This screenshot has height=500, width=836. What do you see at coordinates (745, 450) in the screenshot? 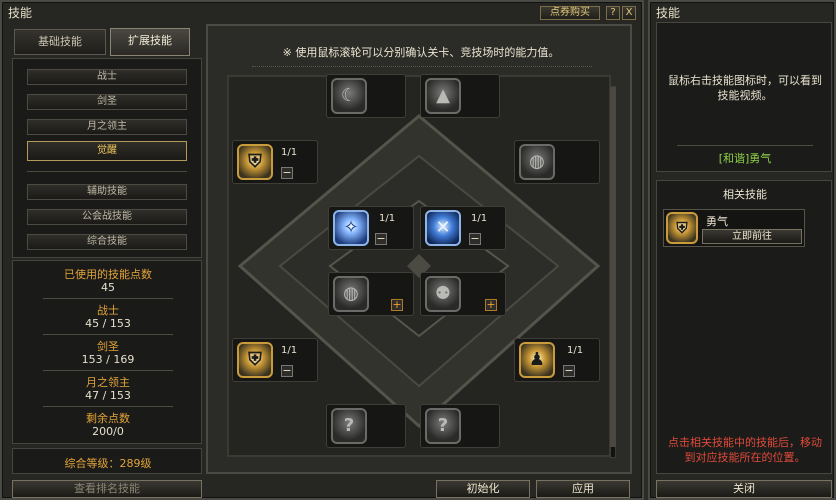
I see `related-skill-hint: 点击相关技能中的技能后，移动到对应技能所在的位置。` at bounding box center [745, 450].